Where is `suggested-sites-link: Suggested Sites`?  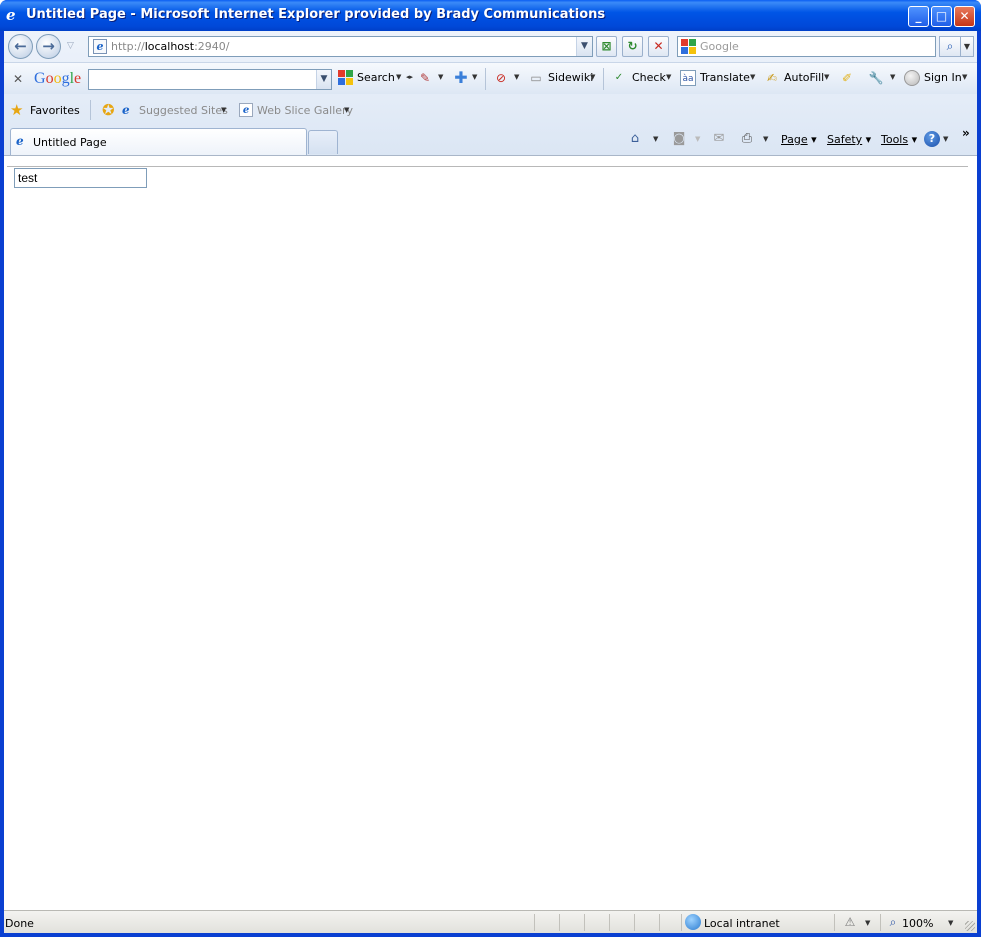 suggested-sites-link: Suggested Sites is located at coordinates (183, 110).